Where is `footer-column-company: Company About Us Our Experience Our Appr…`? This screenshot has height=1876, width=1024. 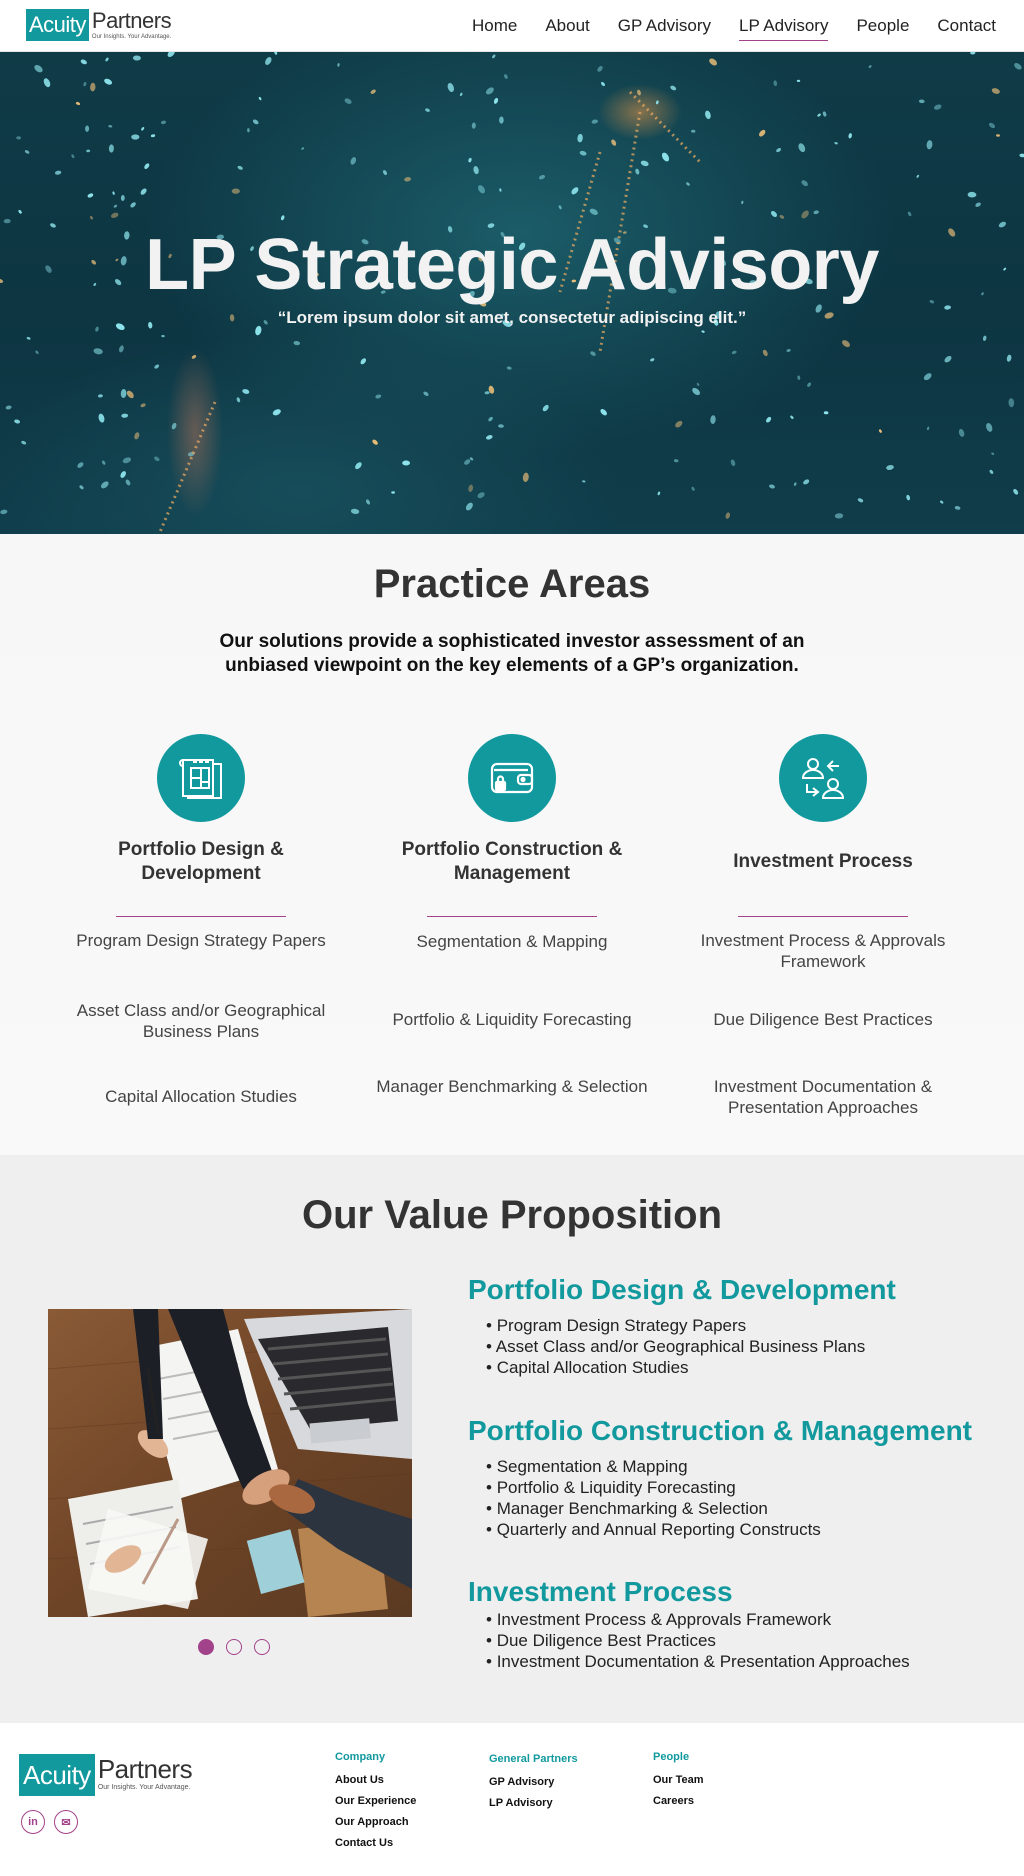 footer-column-company: Company About Us Our Experience Our Appr… is located at coordinates (375, 1804).